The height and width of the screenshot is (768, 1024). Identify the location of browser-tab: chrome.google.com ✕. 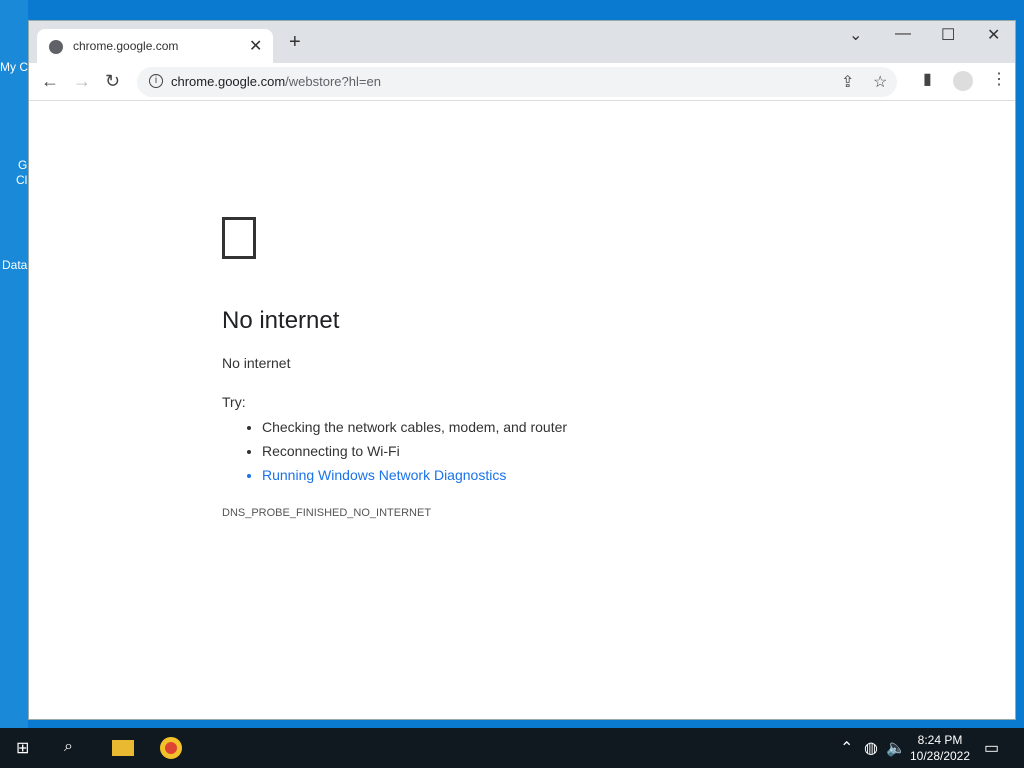
(155, 46).